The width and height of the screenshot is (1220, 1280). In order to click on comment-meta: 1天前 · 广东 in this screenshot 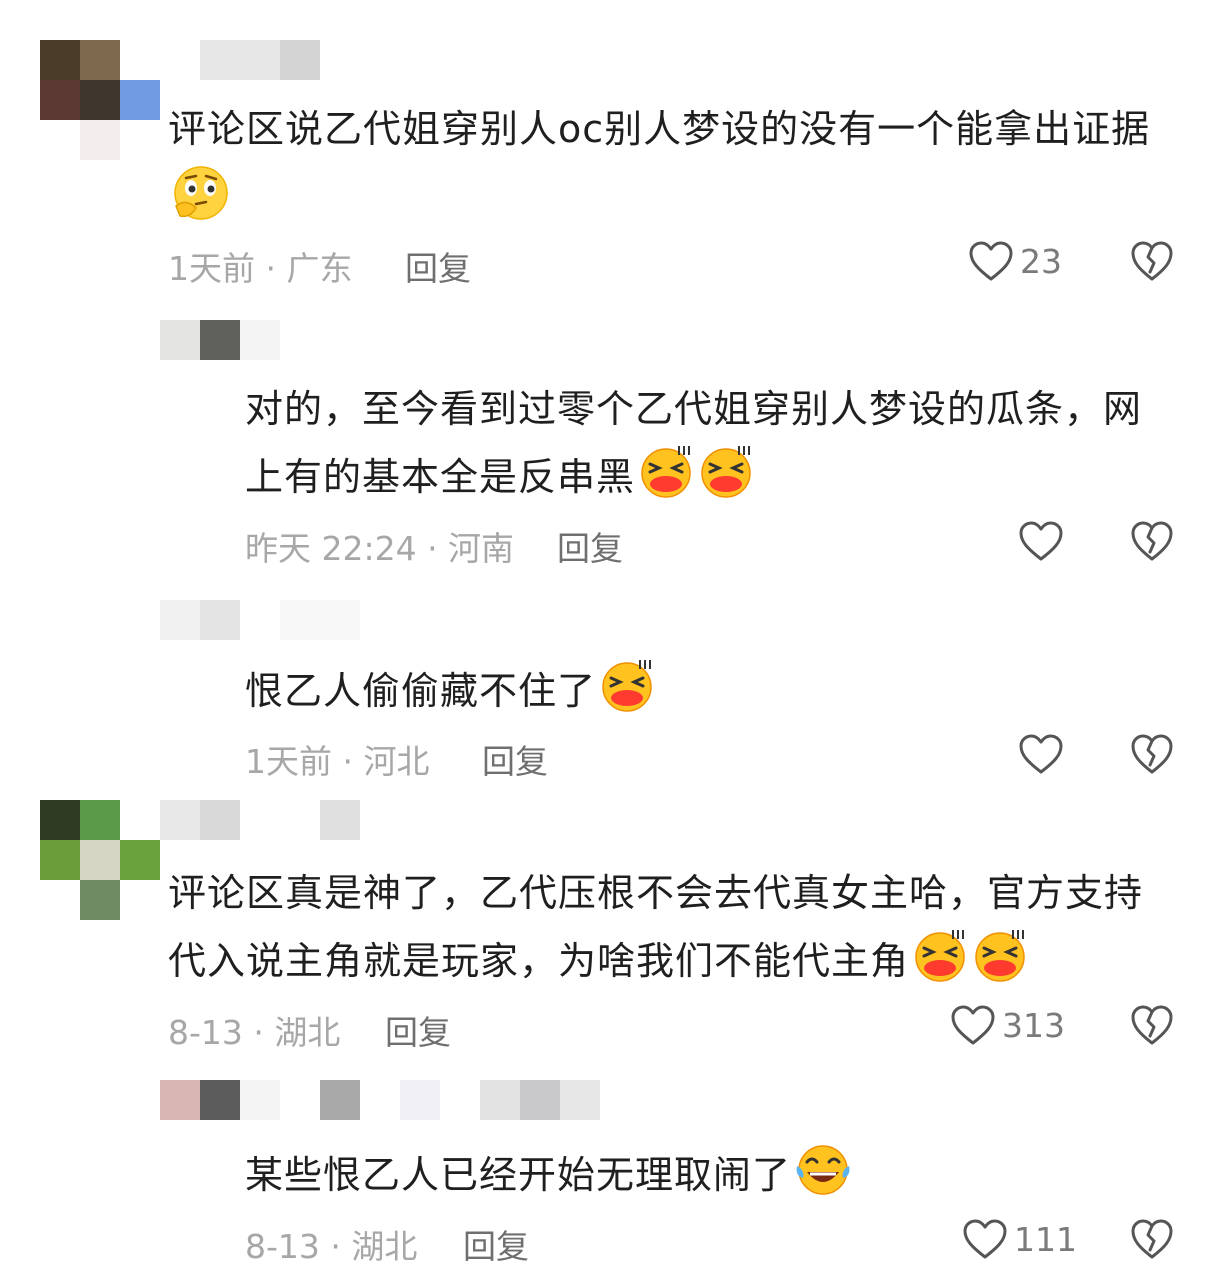, I will do `click(260, 268)`.